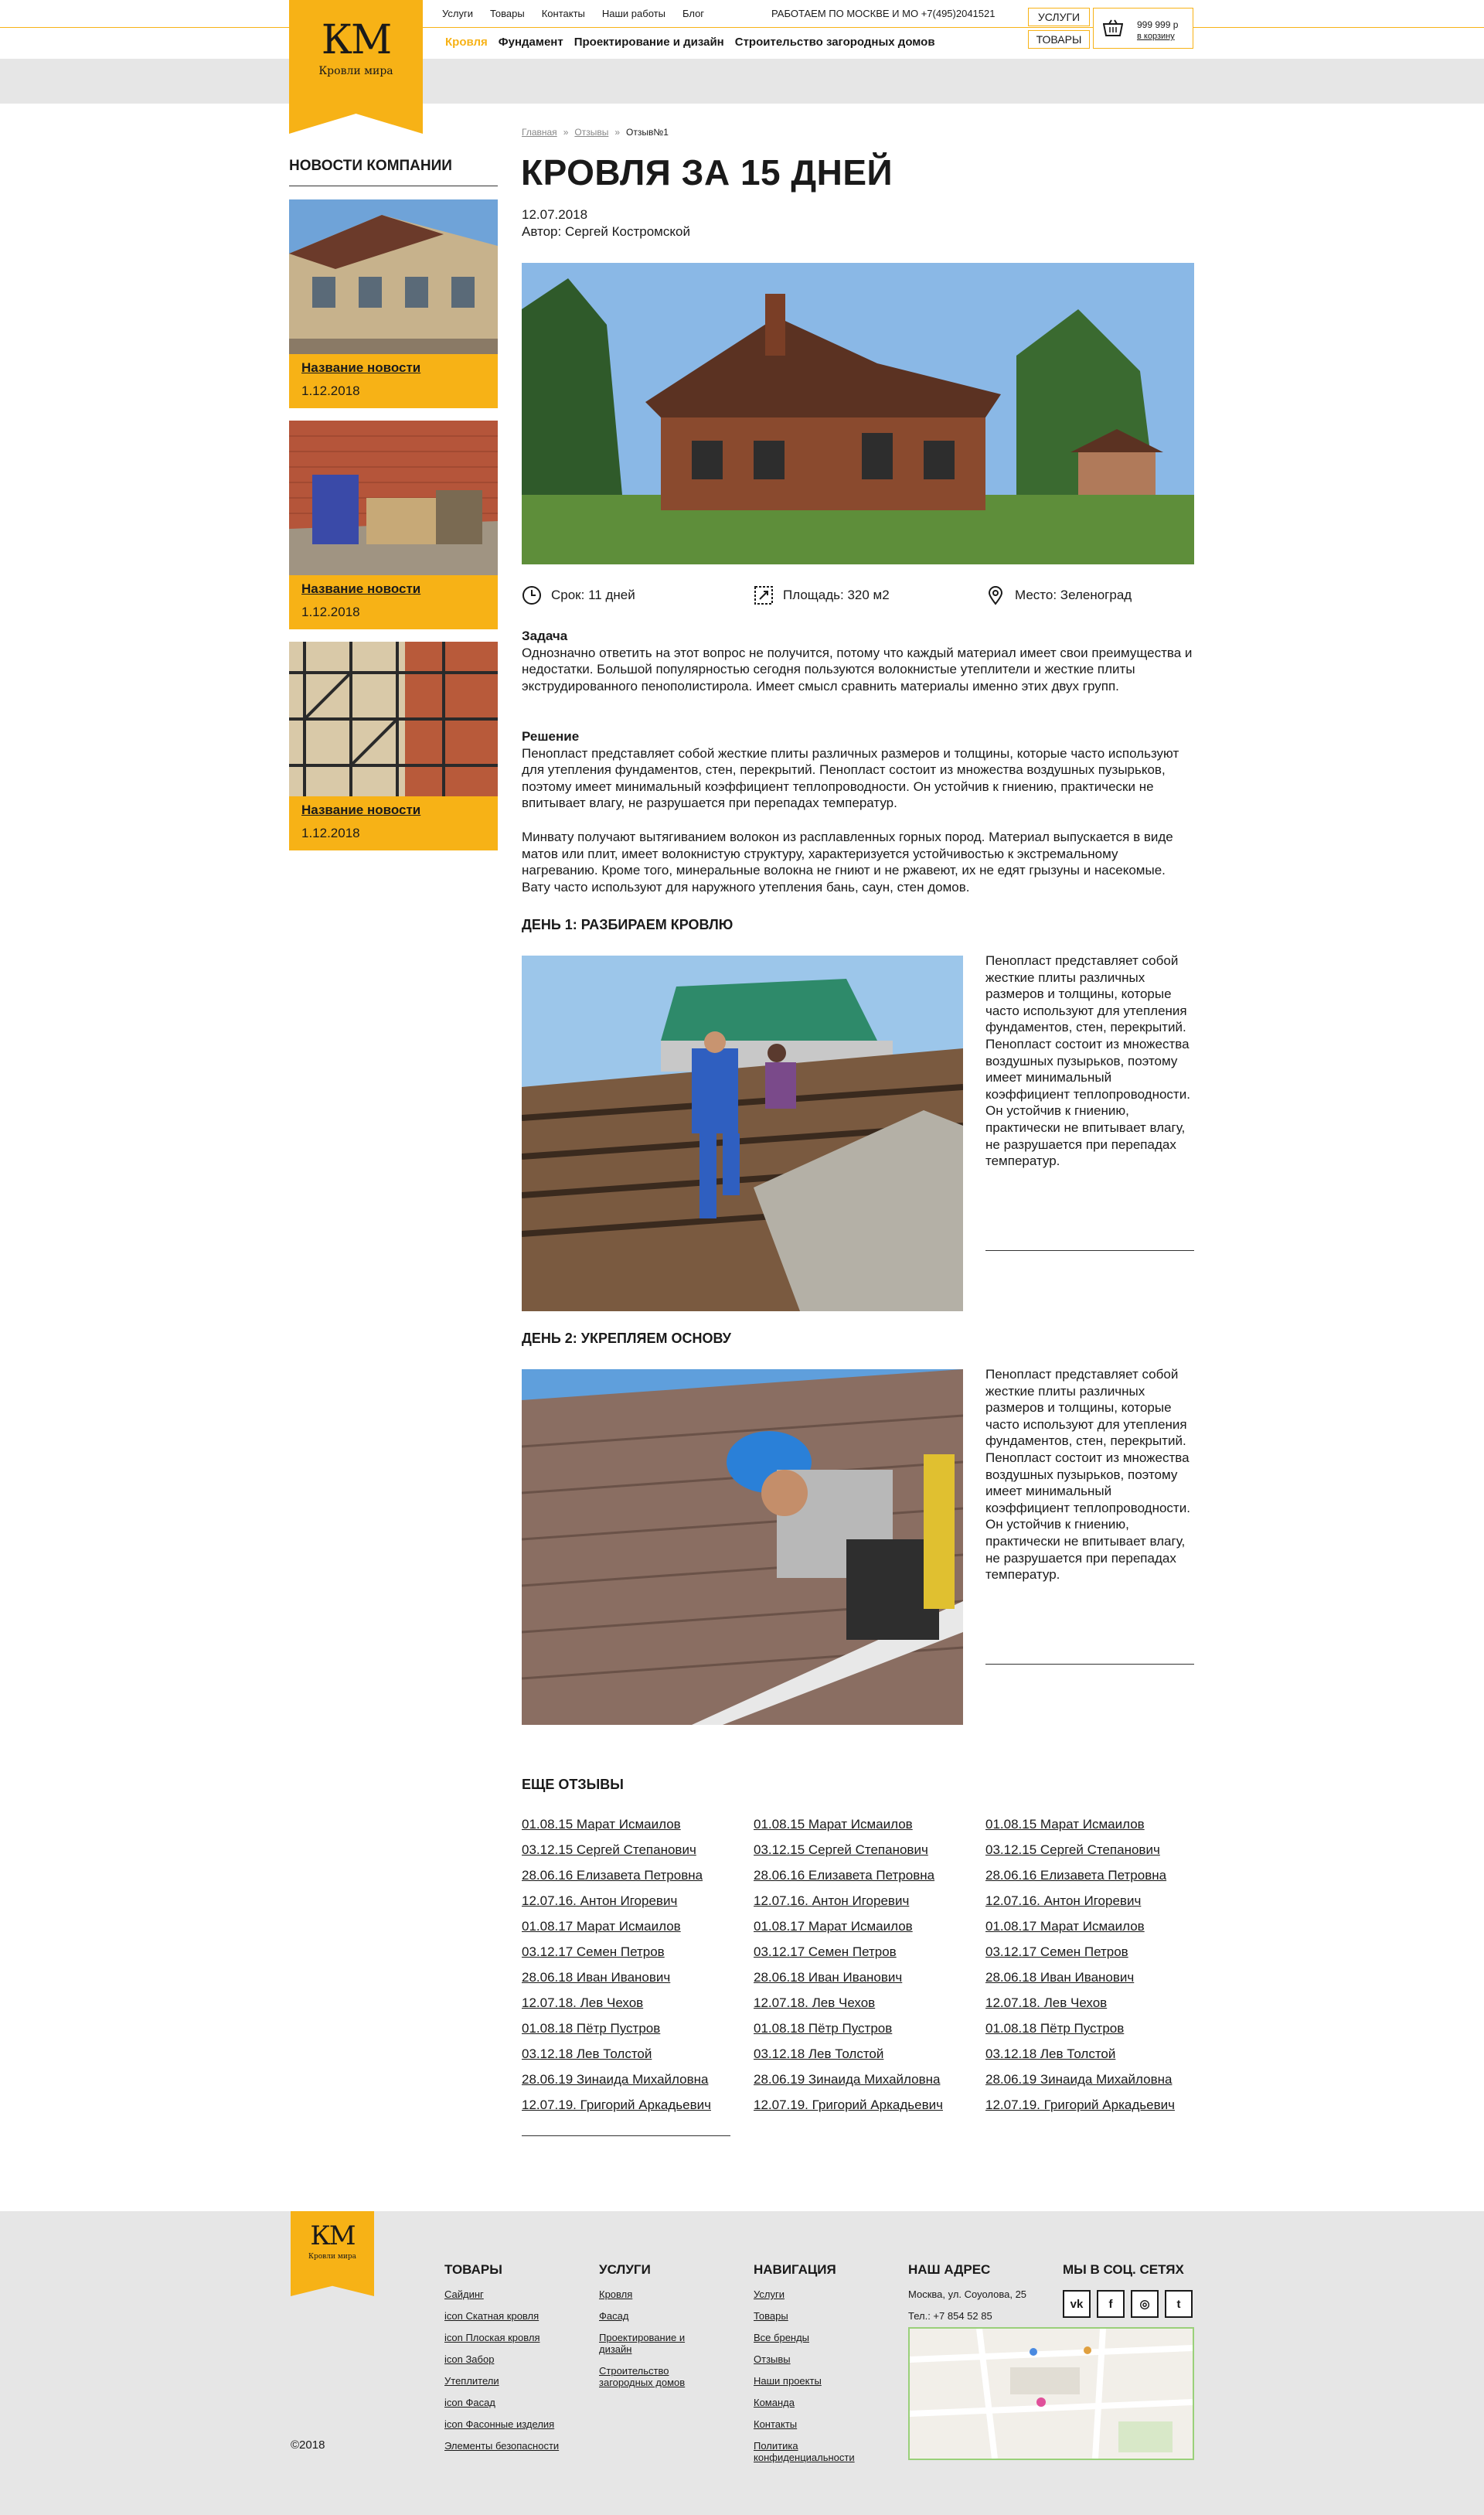 The width and height of the screenshot is (1484, 2515). Describe the element at coordinates (1111, 2304) in the screenshot. I see `facebook-icon: f` at that location.